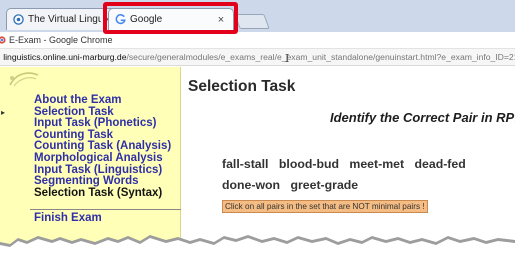  What do you see at coordinates (102, 182) in the screenshot?
I see `sidebar-item-segmenting-words: Segmenting Words` at bounding box center [102, 182].